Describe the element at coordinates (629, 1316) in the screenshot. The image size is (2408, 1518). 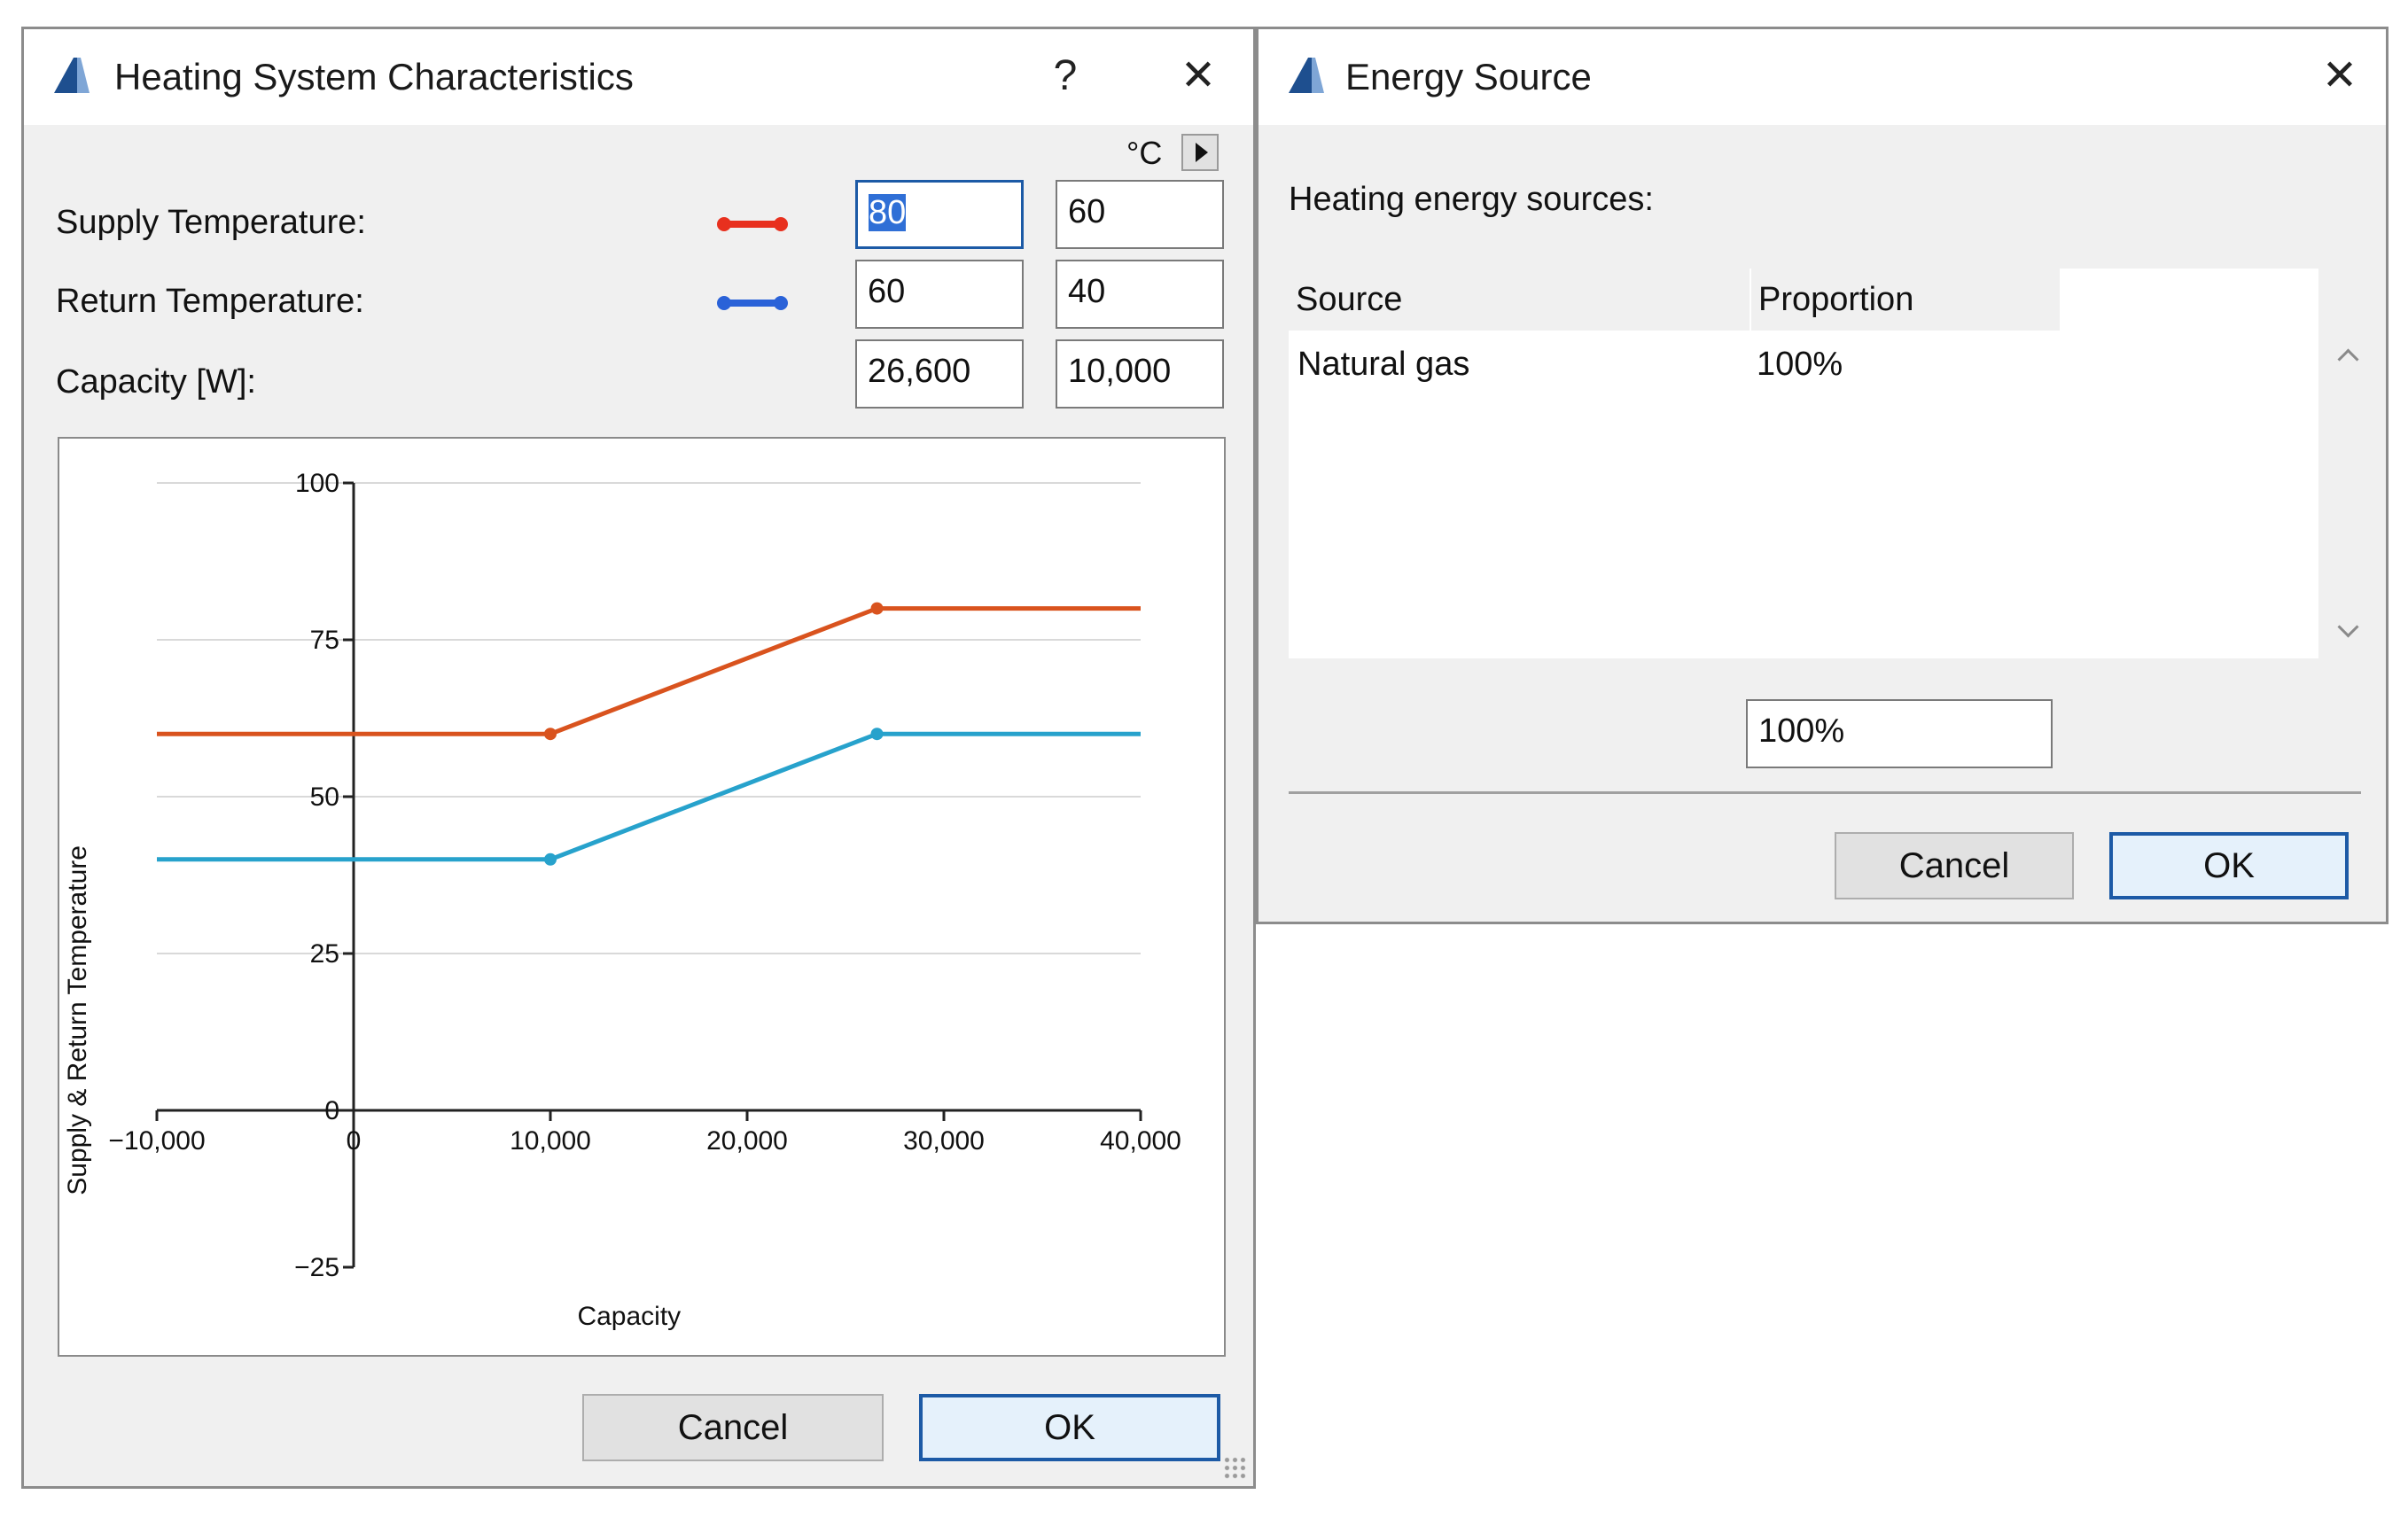
I see `x-axis-title: Capacity` at that location.